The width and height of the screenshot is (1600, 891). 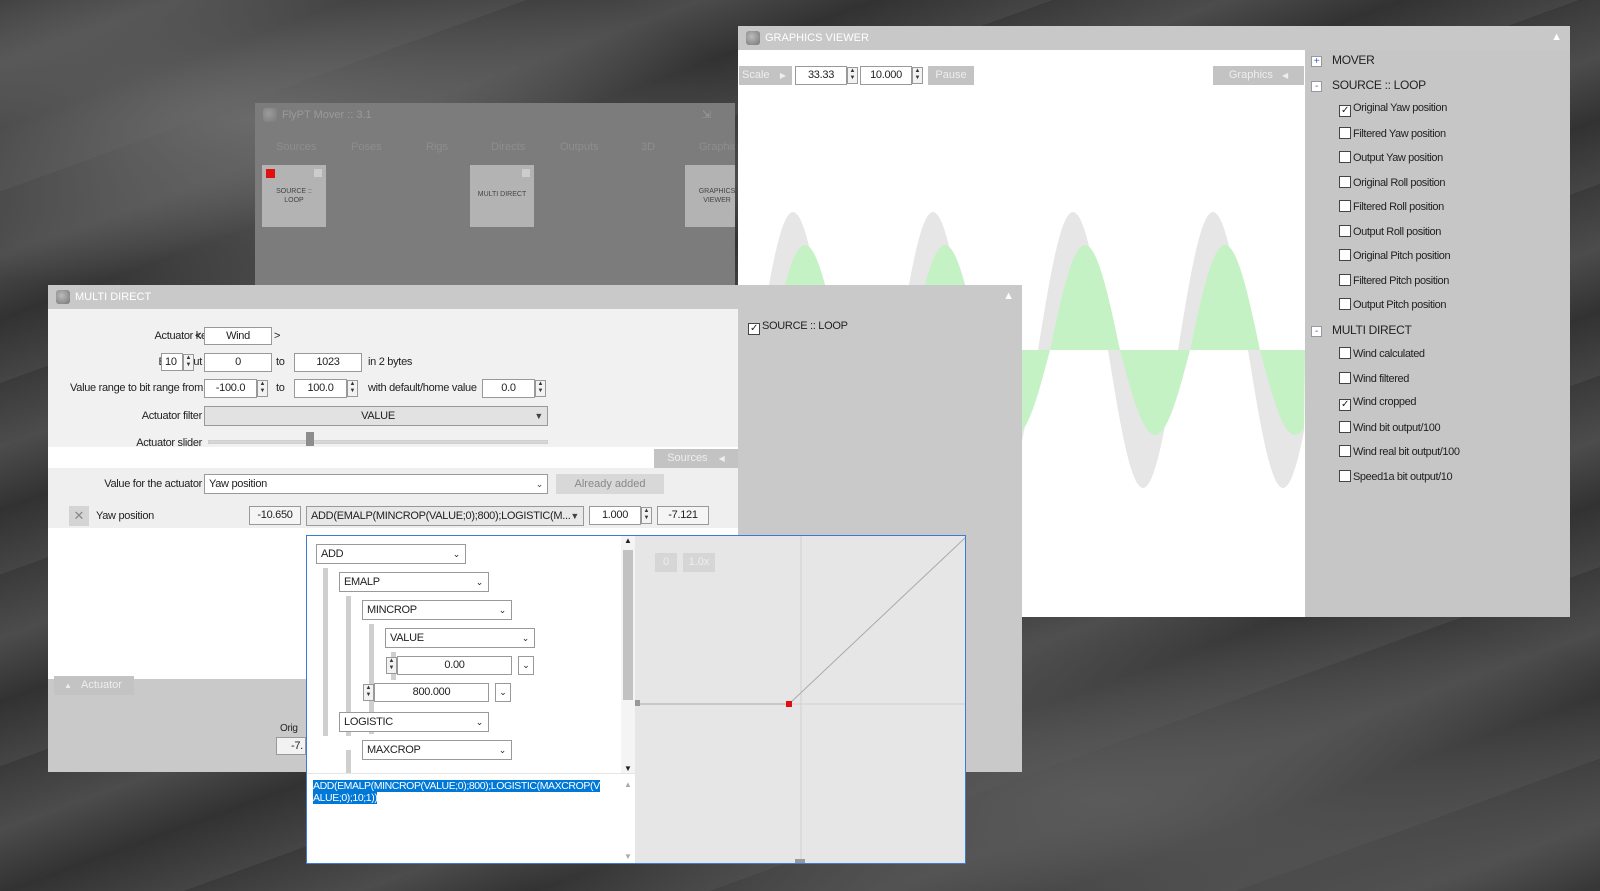 What do you see at coordinates (1382, 353) in the screenshot?
I see `legend-item-12: Wind calculated` at bounding box center [1382, 353].